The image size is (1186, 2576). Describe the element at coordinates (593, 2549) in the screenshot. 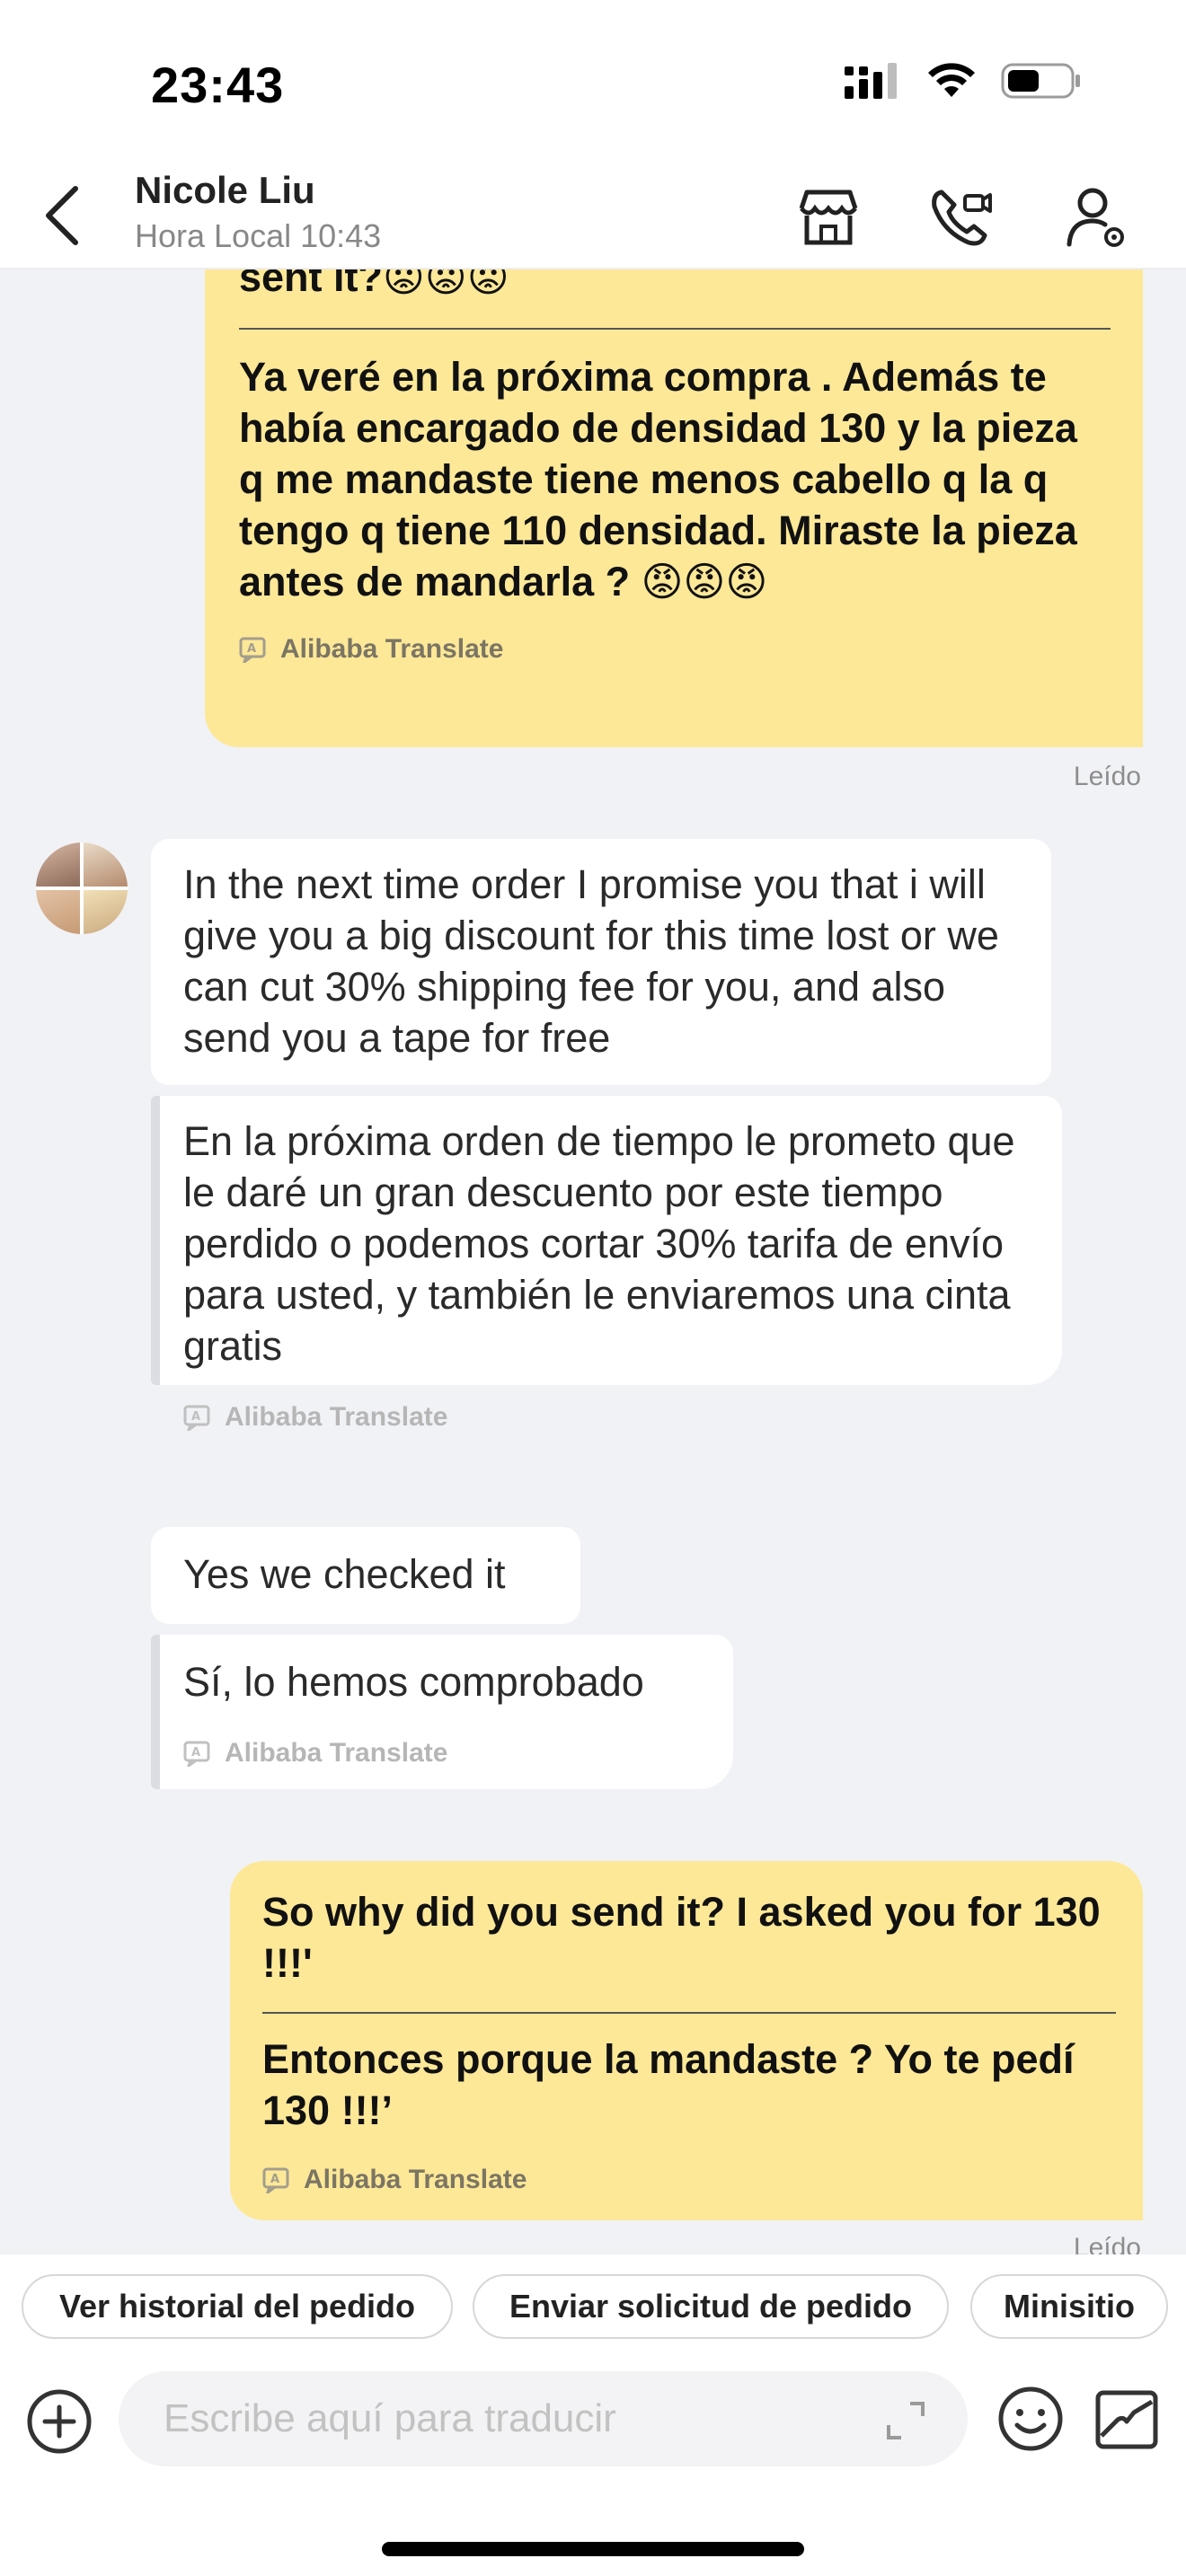

I see `home-indicator` at that location.